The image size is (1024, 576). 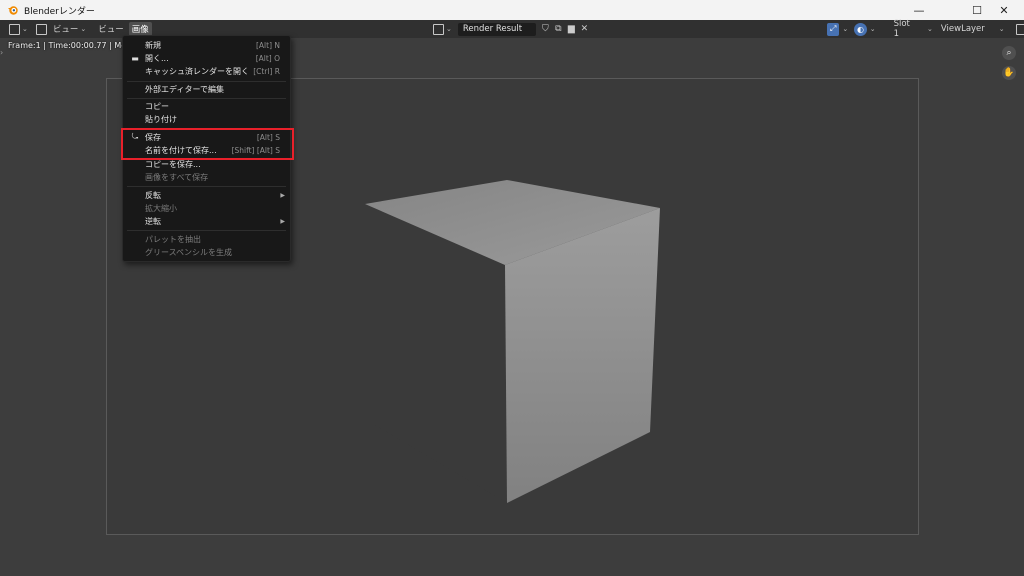 I want to click on pan-hand-icon: ✋, so click(x=1009, y=73).